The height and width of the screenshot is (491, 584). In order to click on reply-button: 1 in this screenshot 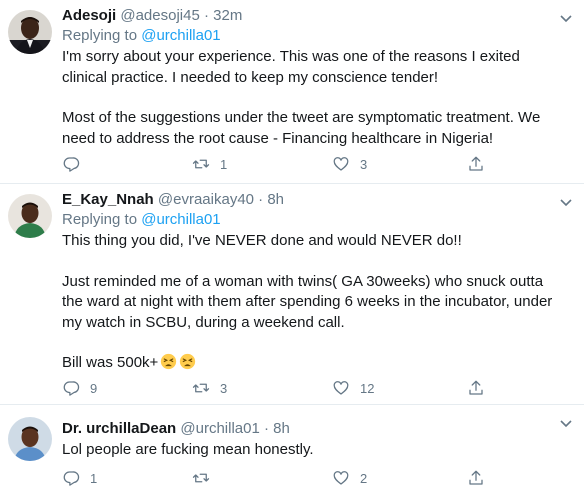, I will do `click(79, 478)`.